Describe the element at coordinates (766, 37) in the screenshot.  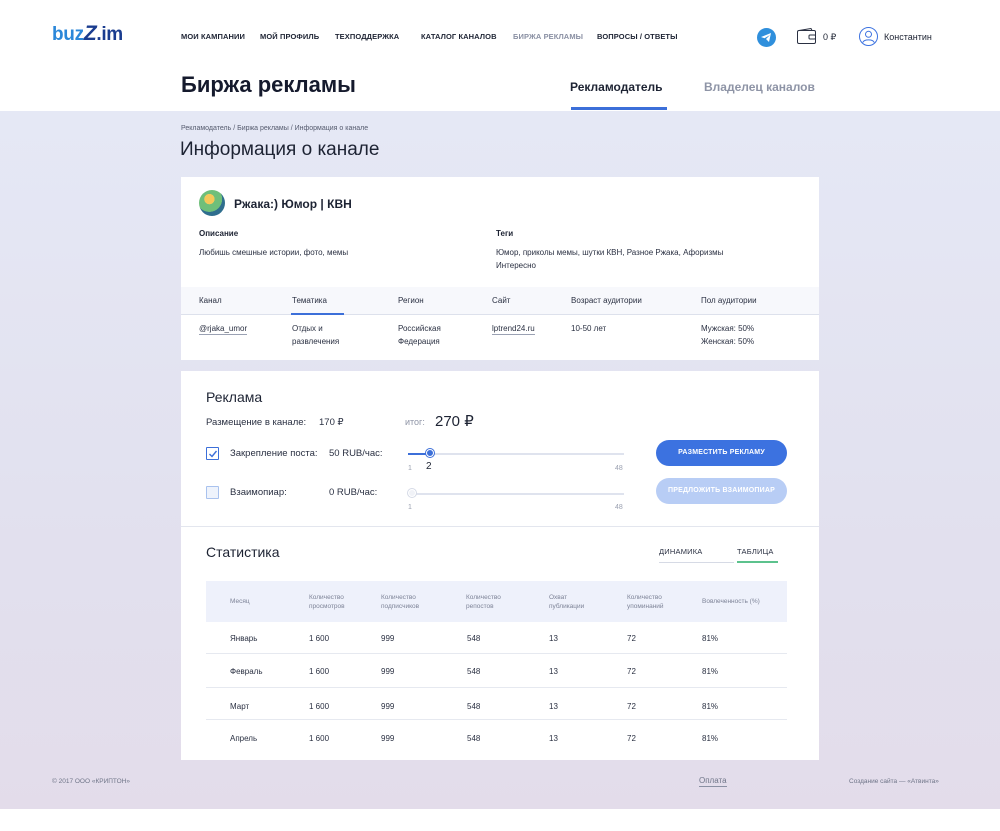
I see `telegram-icon` at that location.